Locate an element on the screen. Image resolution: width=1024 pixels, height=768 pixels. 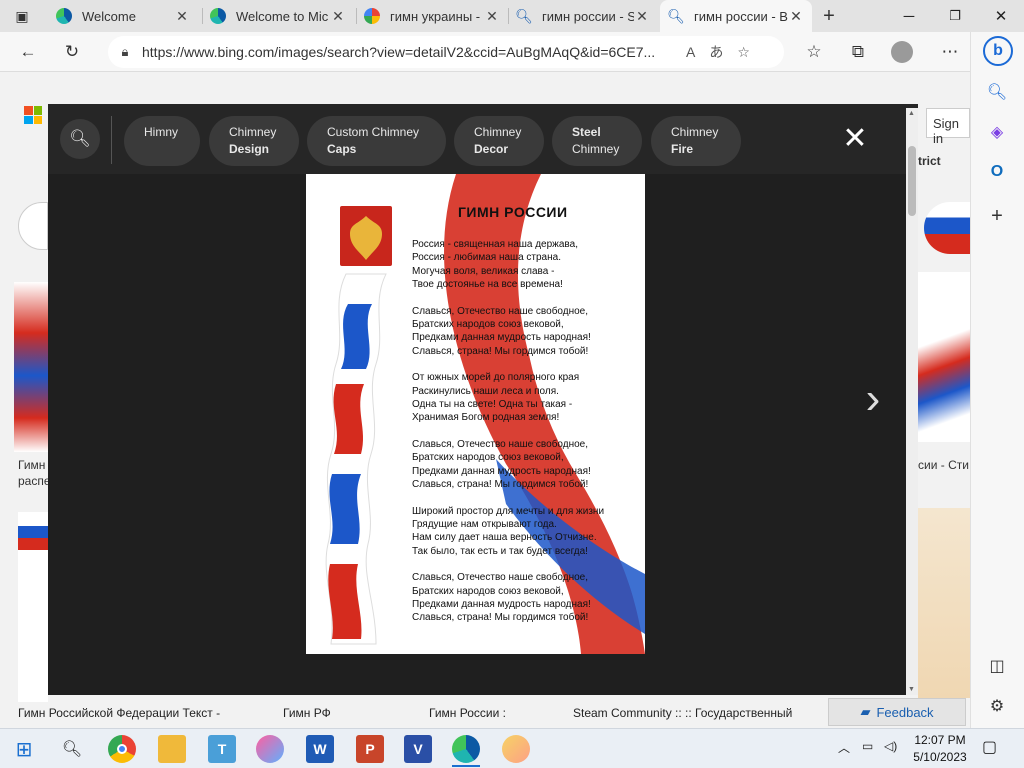
tab-welcome: Welcome ✕ is located at coordinates (123, 16).